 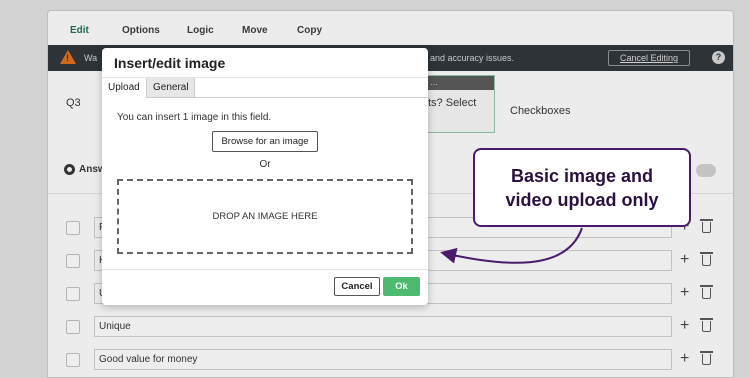 What do you see at coordinates (309, 30) in the screenshot?
I see `tab-copy: Copy` at bounding box center [309, 30].